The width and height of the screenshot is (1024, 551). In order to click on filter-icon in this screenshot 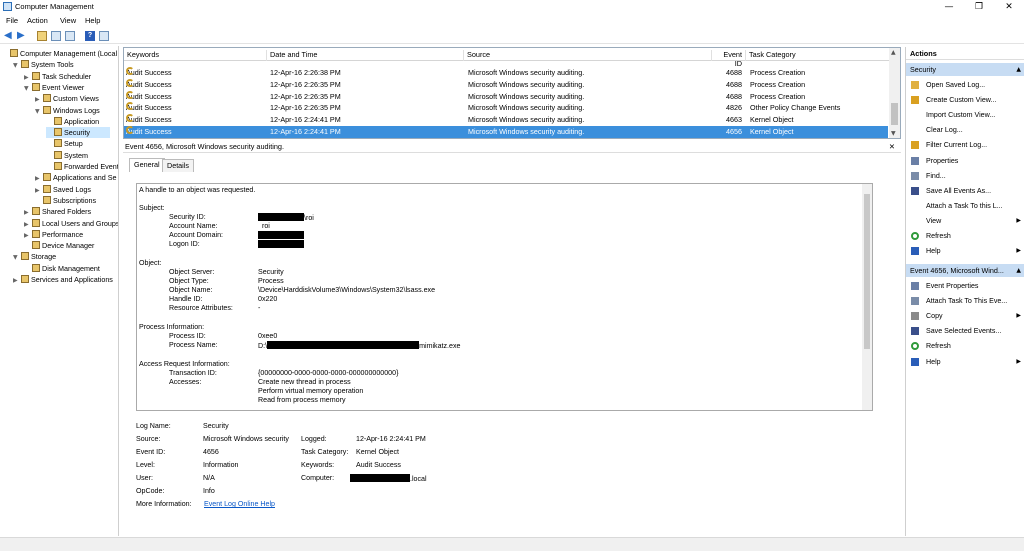, I will do `click(915, 100)`.